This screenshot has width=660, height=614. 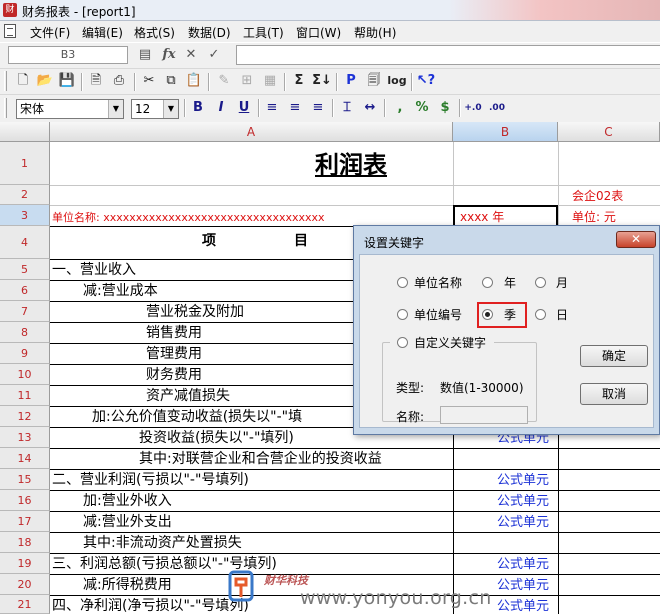 I want to click on unit-label: 单位: 元, so click(x=594, y=217).